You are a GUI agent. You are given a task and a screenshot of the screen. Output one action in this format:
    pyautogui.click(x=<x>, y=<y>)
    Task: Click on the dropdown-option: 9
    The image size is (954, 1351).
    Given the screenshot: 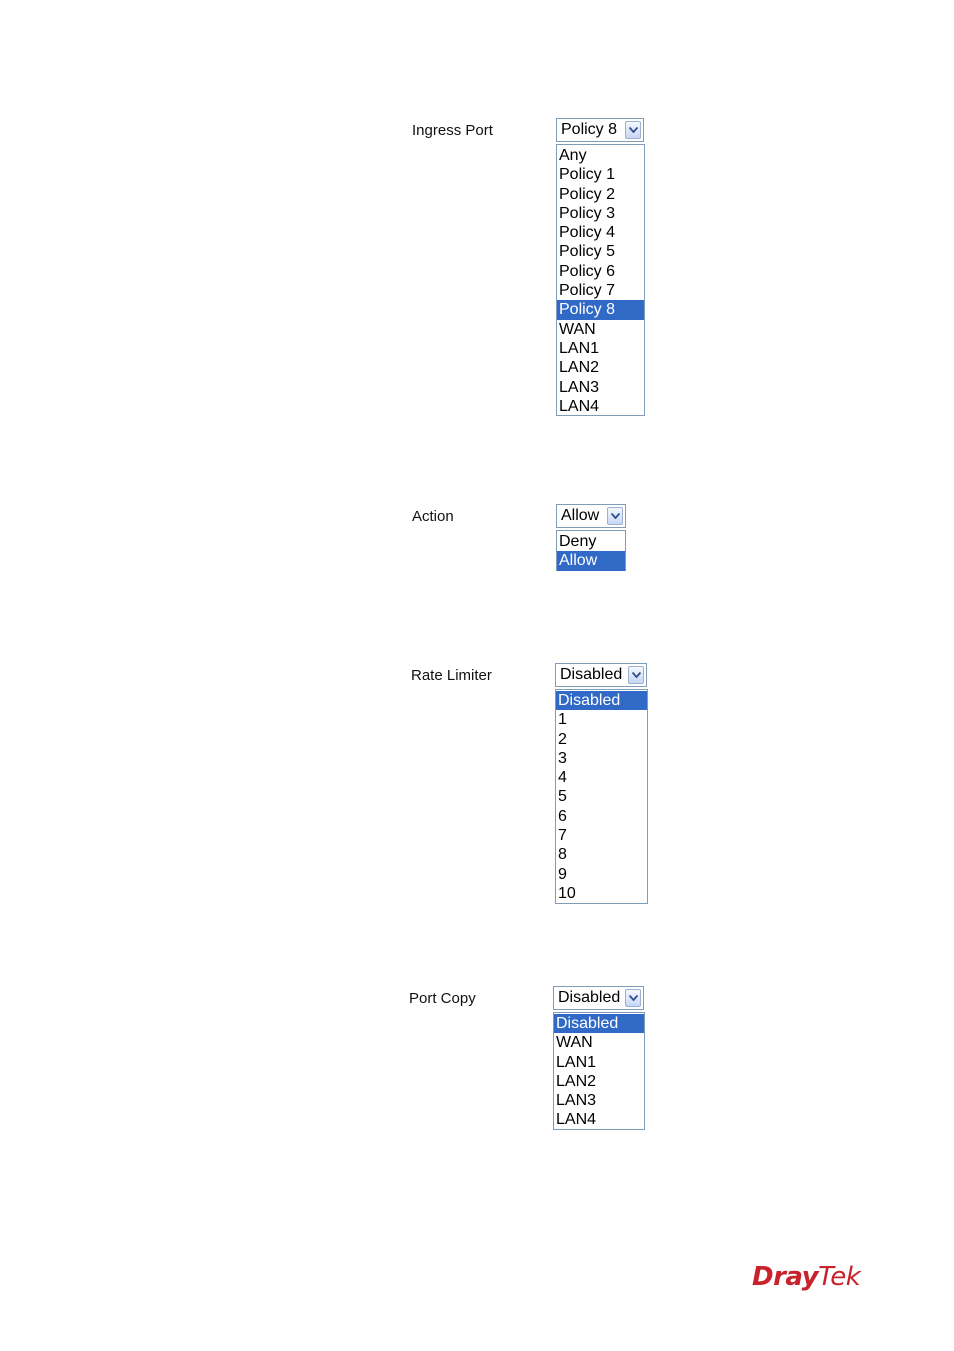 What is the action you would take?
    pyautogui.click(x=601, y=874)
    